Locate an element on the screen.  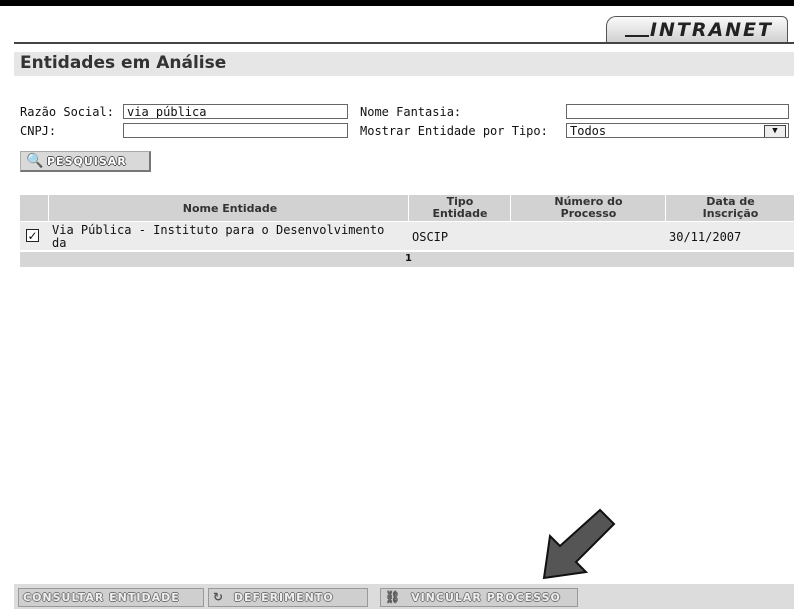
header-processo-line2: Processo is located at coordinates (588, 213).